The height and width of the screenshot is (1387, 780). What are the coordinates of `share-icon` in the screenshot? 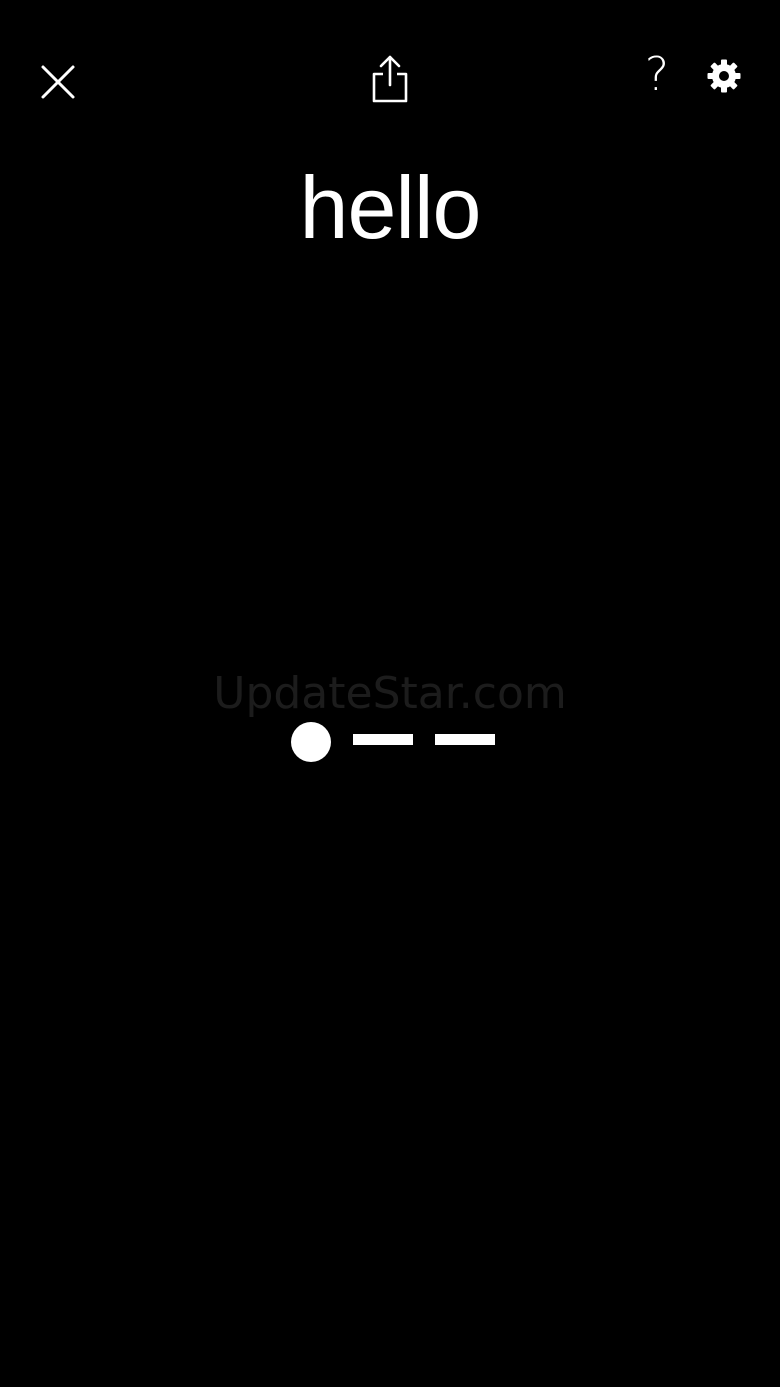 It's located at (390, 79).